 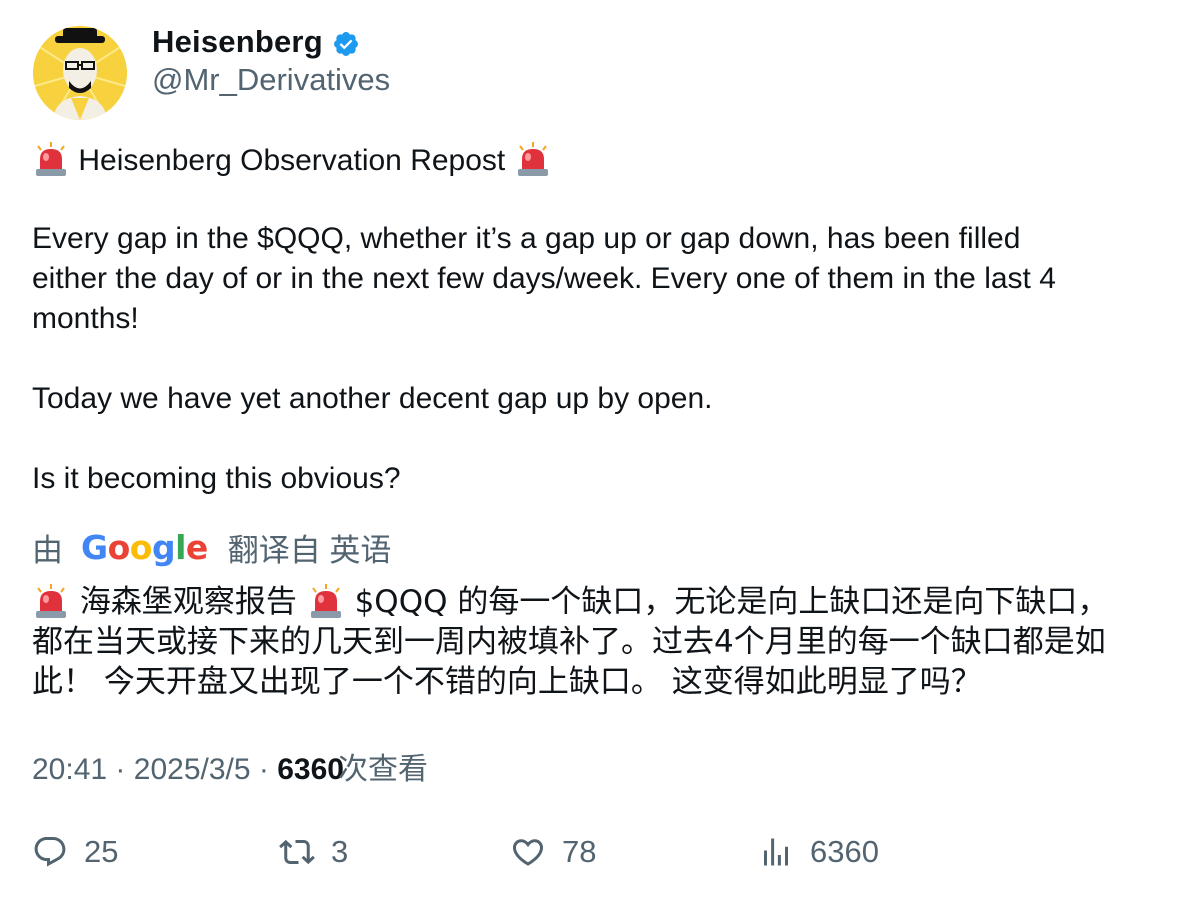 I want to click on translation-line-1: 海森堡观察报告 $QQQ 的每一个缺口，无论是向上缺口还是向下缺口，, so click(x=570, y=598).